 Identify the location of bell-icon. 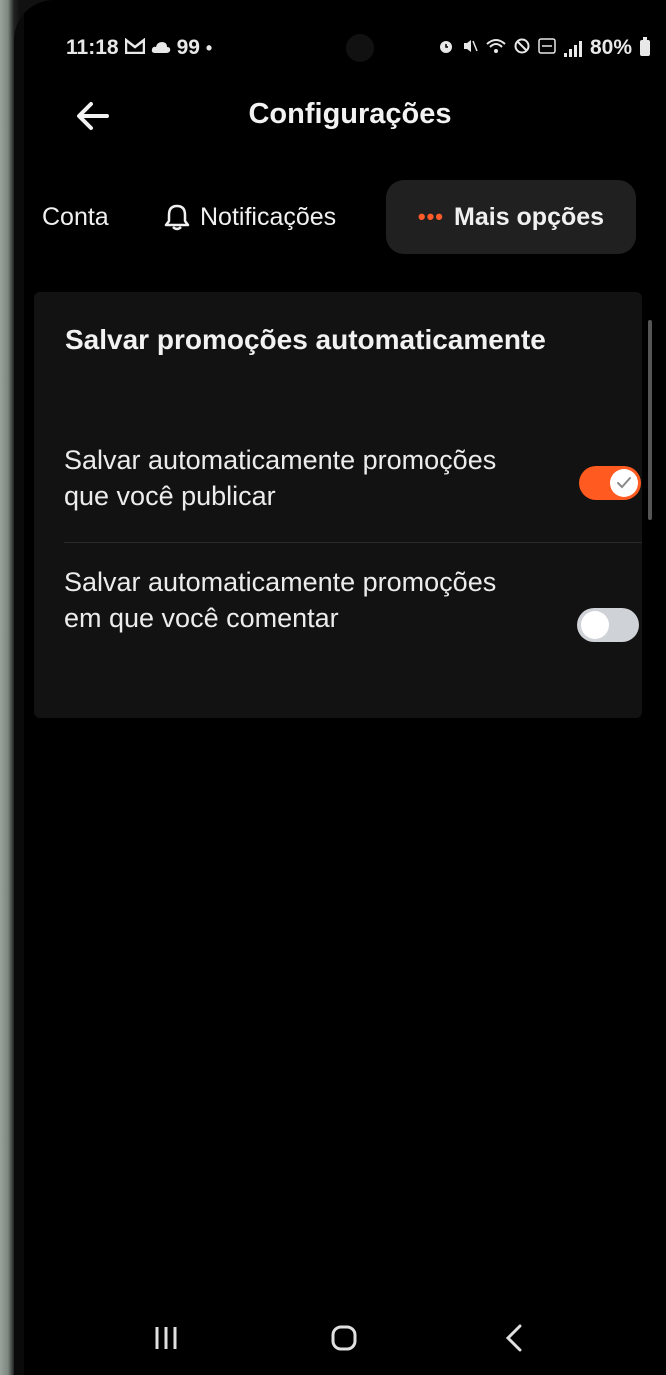
(177, 217).